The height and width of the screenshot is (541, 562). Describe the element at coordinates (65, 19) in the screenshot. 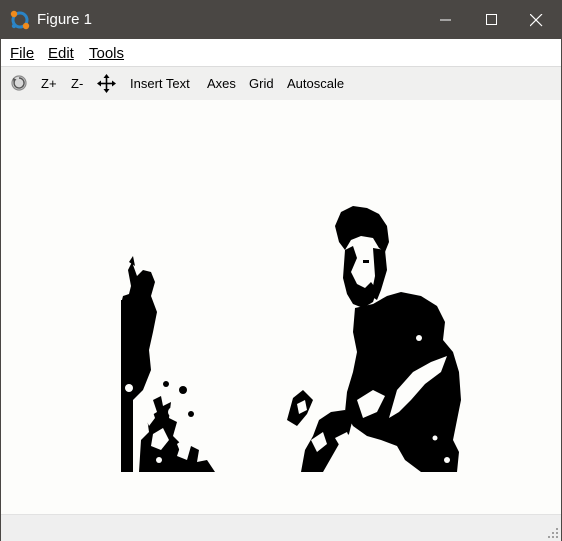

I see `window-title: Figure 1` at that location.